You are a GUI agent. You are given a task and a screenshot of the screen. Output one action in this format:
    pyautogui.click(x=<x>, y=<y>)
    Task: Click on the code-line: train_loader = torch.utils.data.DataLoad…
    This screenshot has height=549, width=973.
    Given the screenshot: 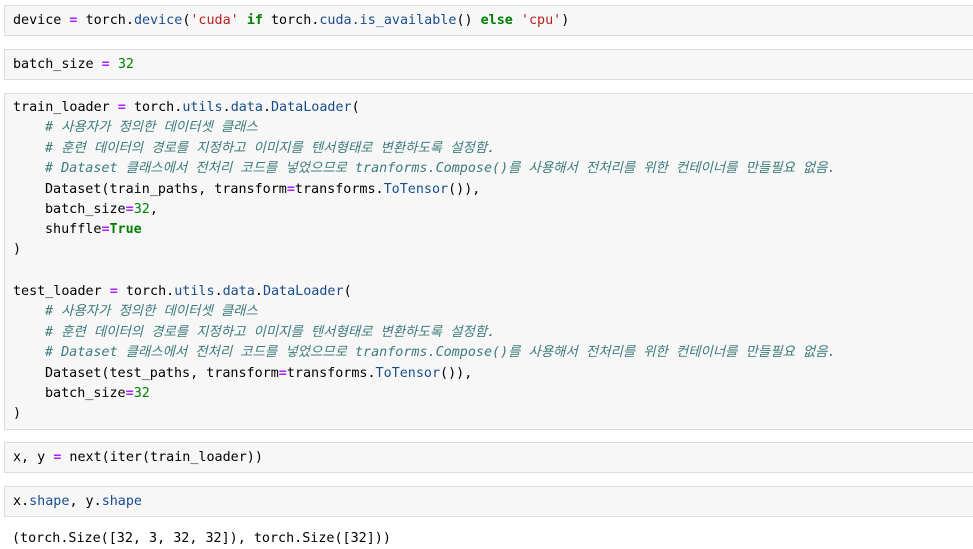 What is the action you would take?
    pyautogui.click(x=186, y=108)
    